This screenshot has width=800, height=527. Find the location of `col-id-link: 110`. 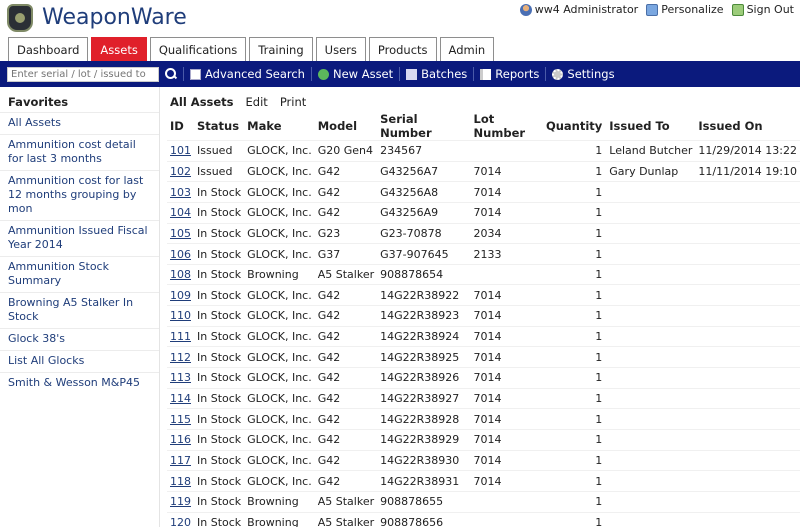

col-id-link: 110 is located at coordinates (180, 316).